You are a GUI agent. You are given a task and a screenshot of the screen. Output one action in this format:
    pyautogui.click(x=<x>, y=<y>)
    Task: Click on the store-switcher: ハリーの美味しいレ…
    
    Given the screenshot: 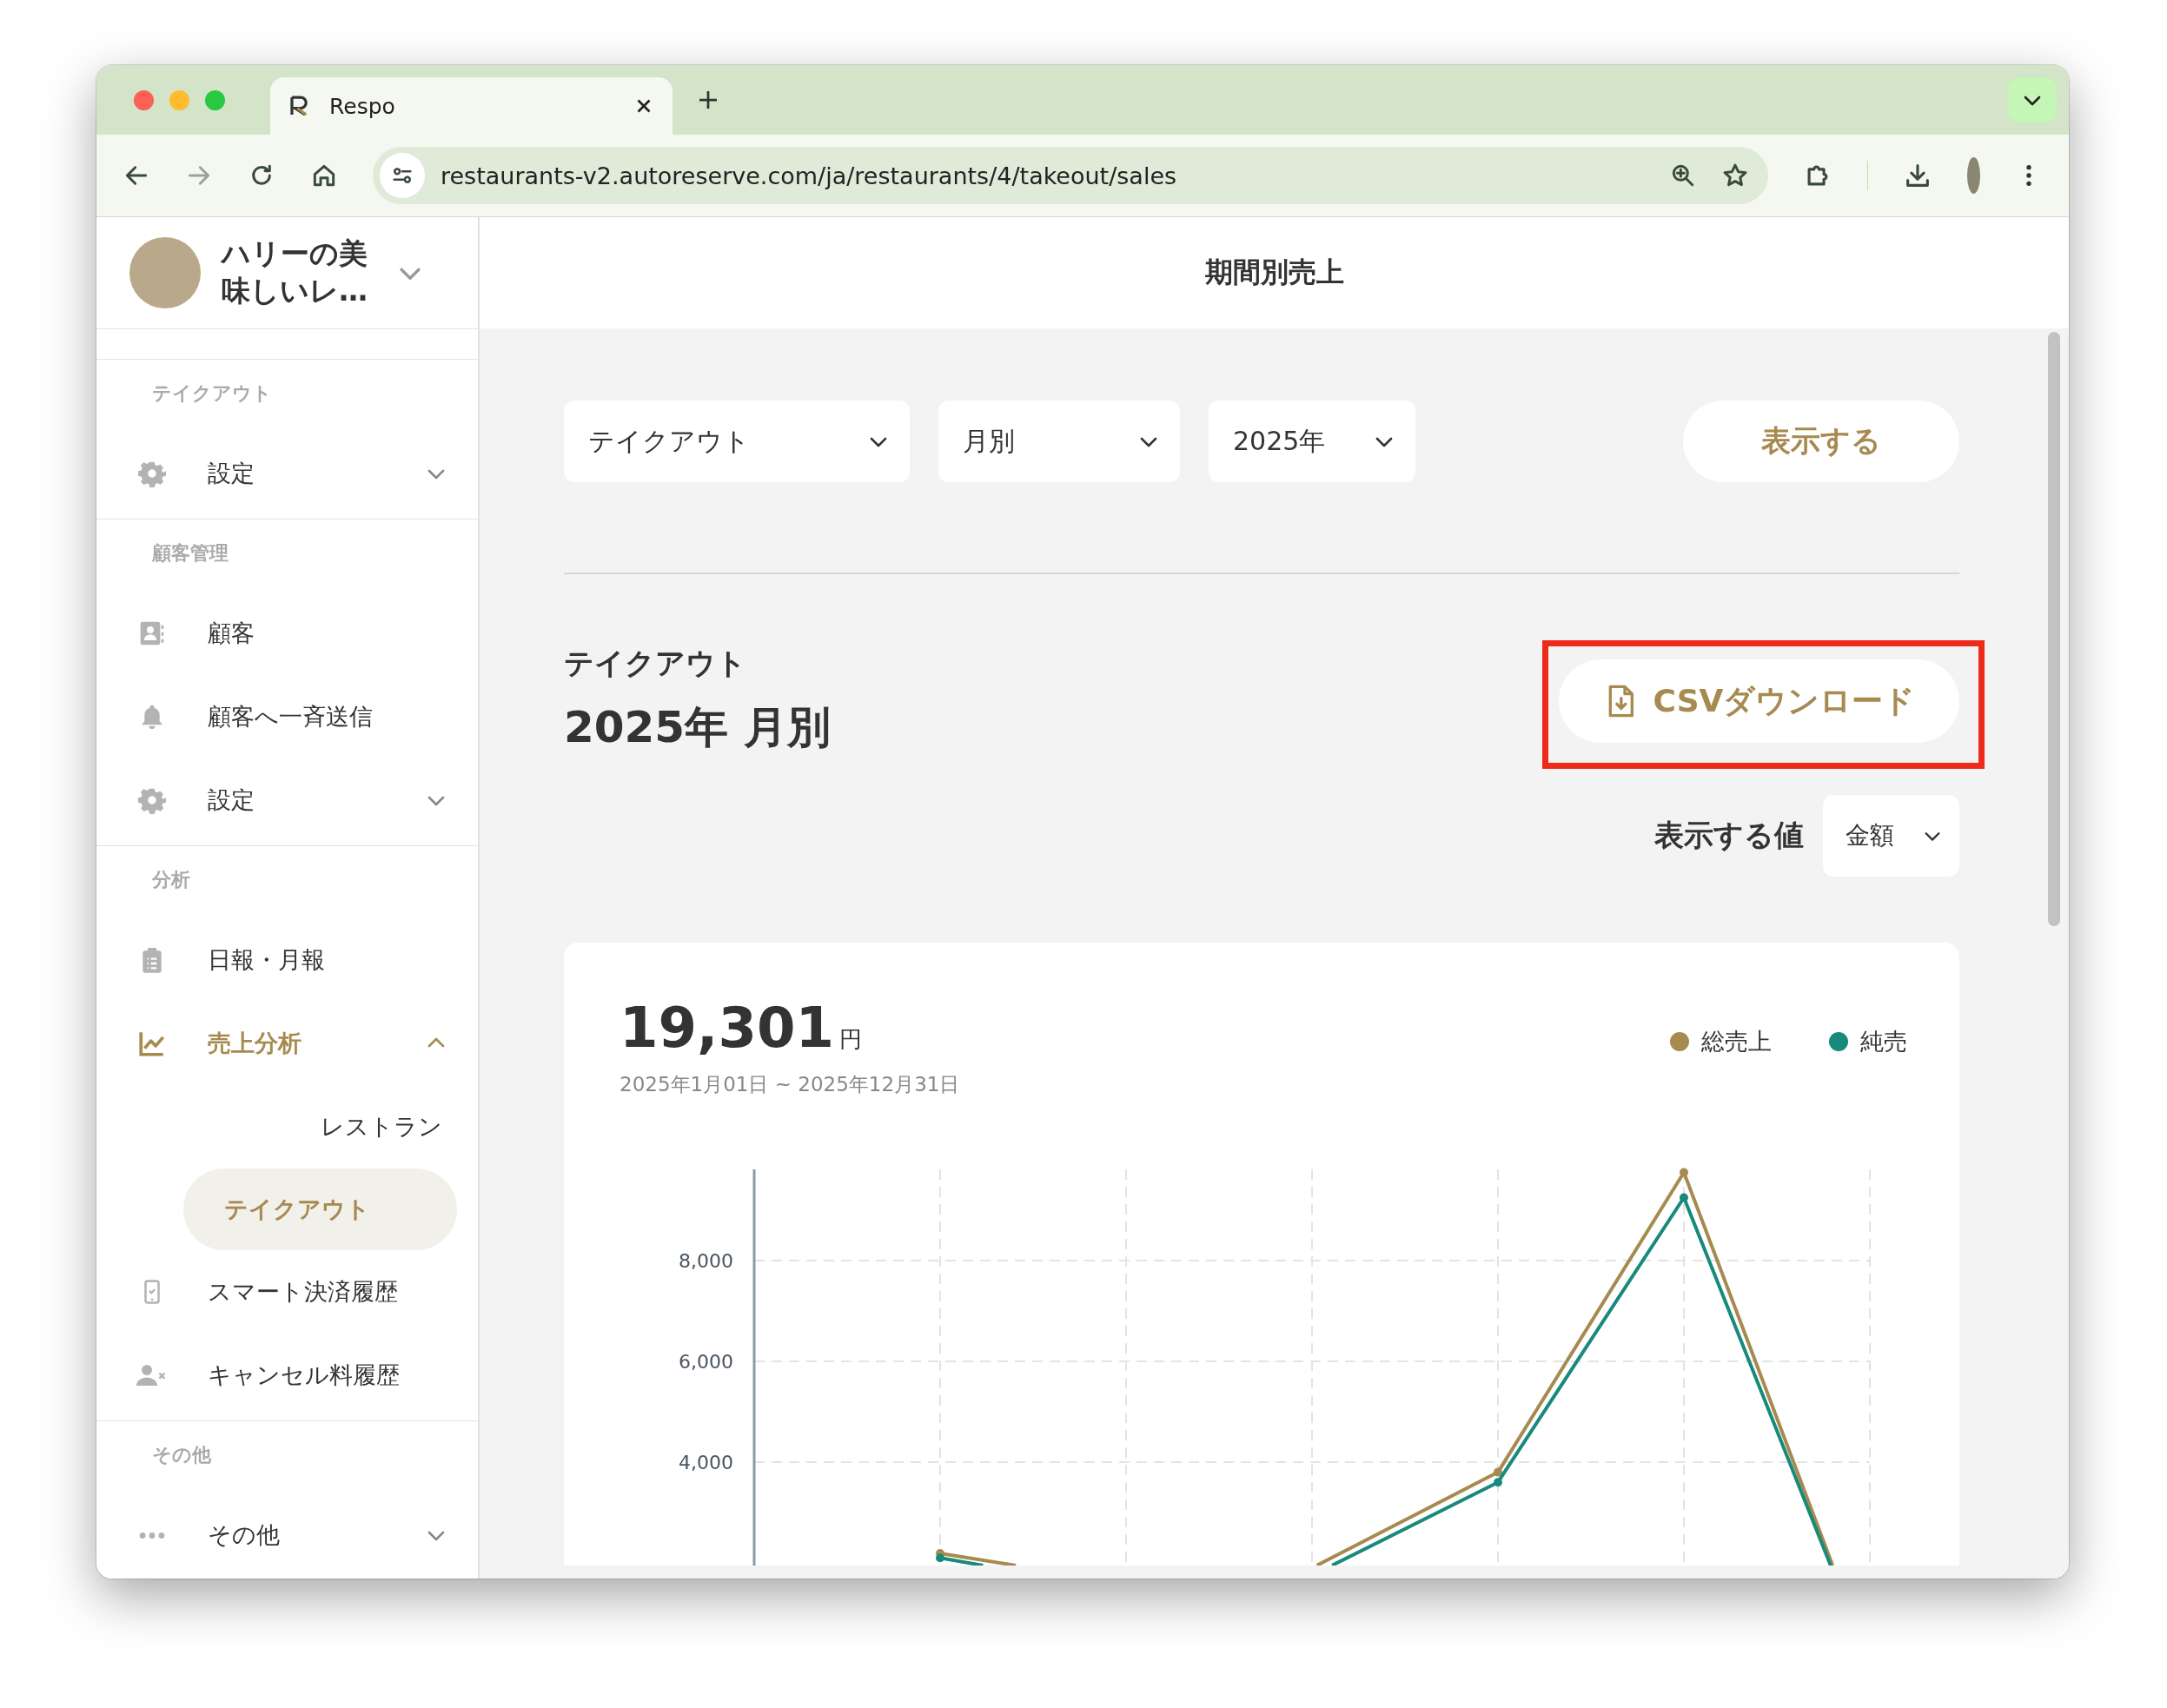 What is the action you would take?
    pyautogui.click(x=287, y=273)
    